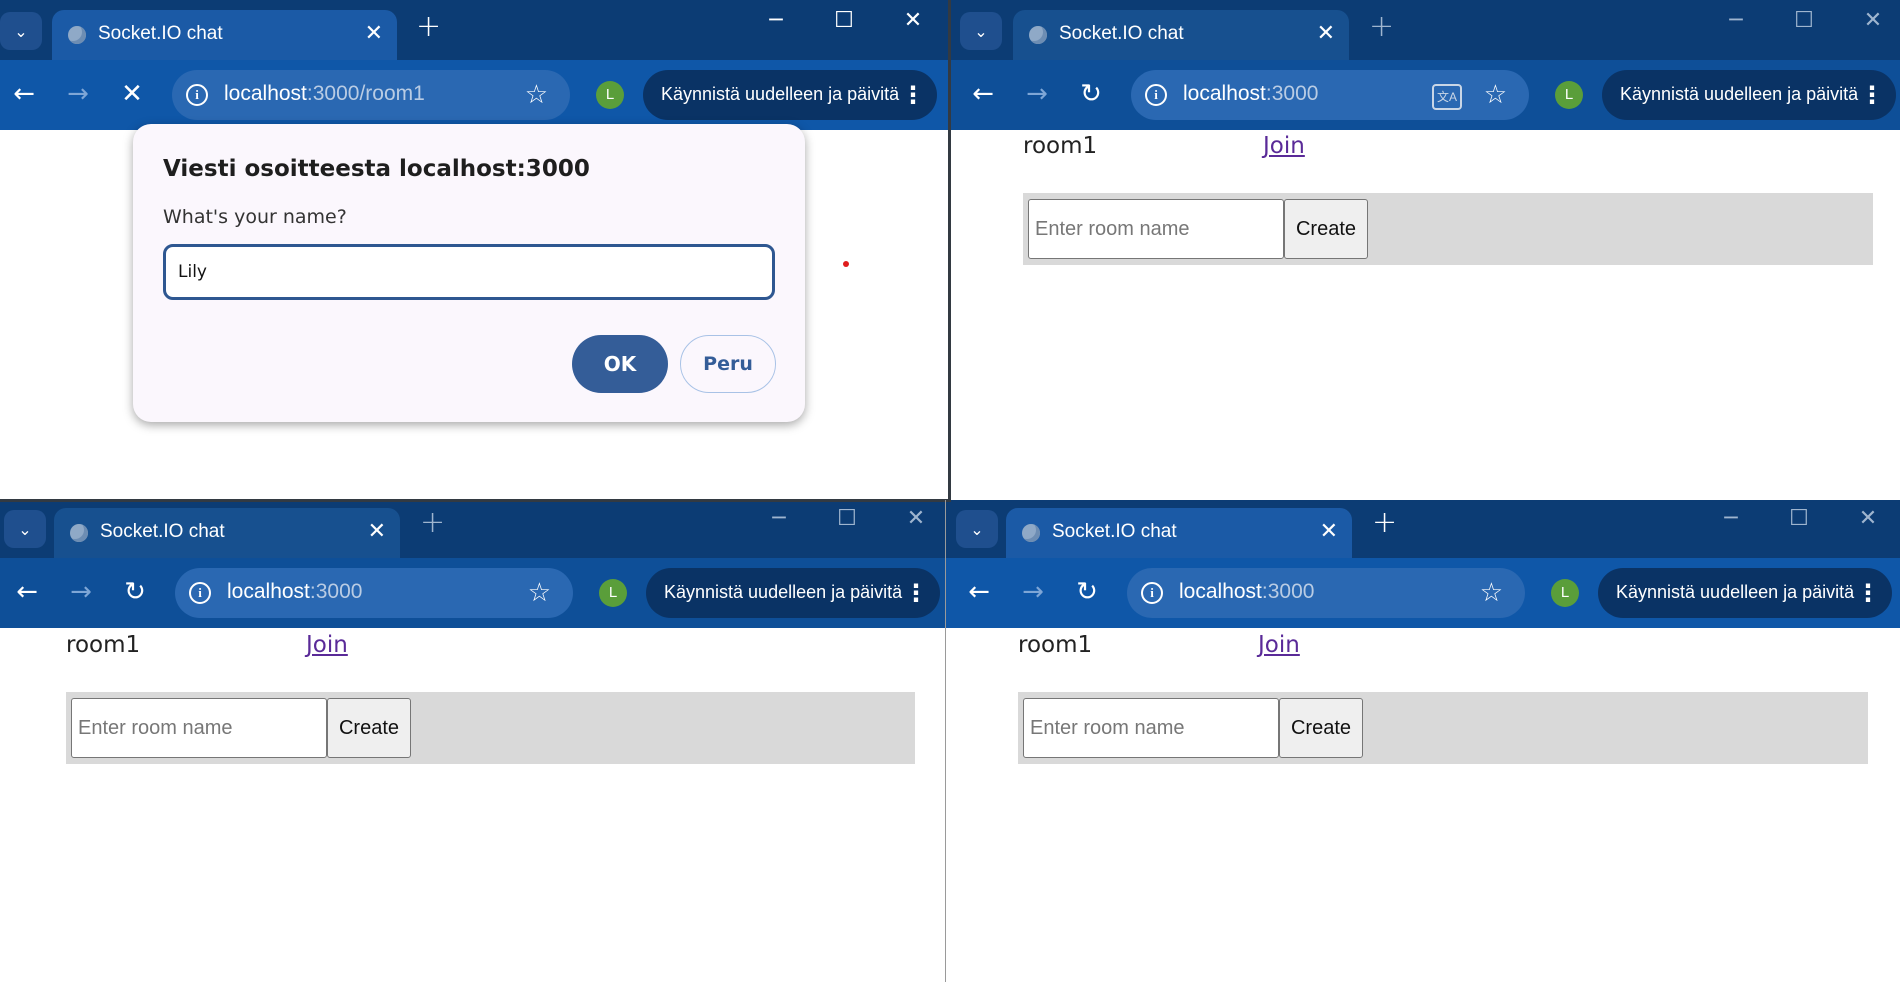 This screenshot has height=982, width=1900. Describe the element at coordinates (469, 272) in the screenshot. I see `name-input` at that location.